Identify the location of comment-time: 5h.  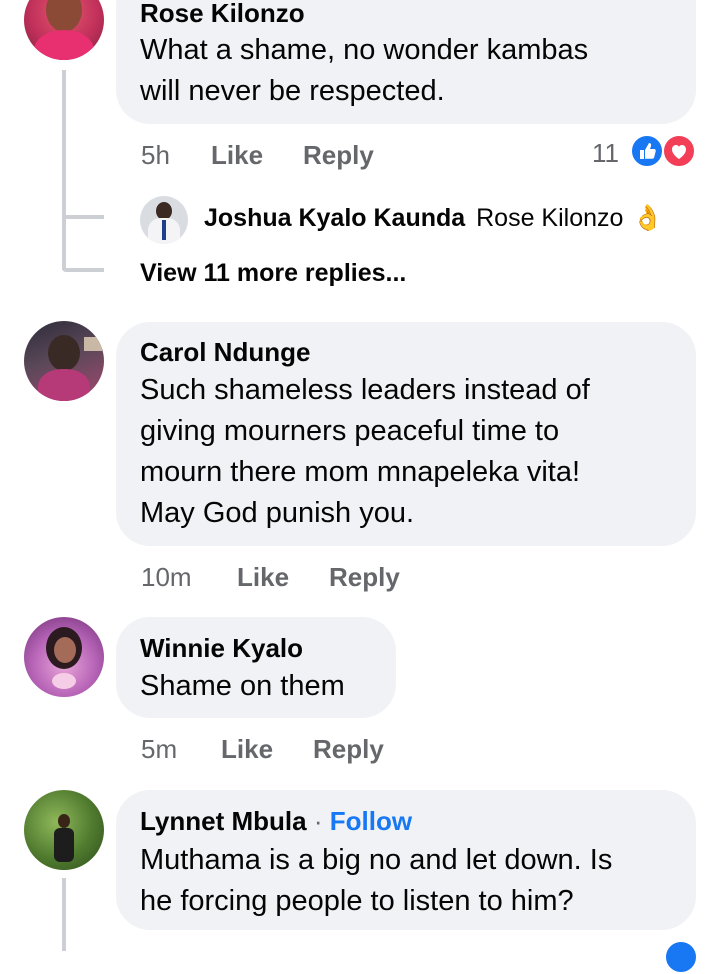
(155, 155).